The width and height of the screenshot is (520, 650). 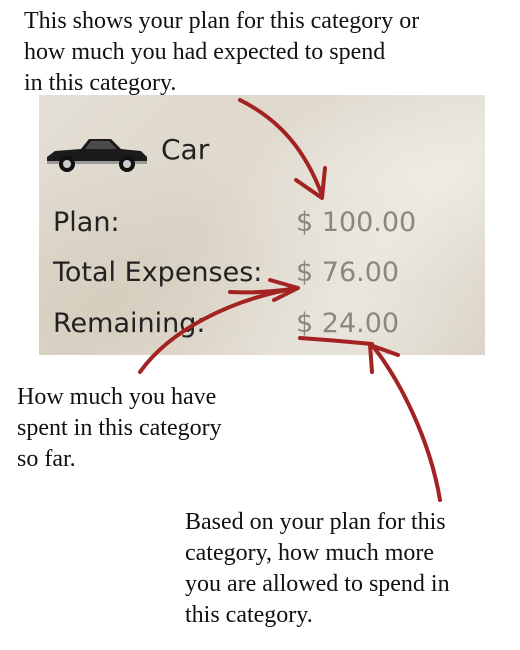 What do you see at coordinates (348, 323) in the screenshot?
I see `remaining-value: $ 24.00` at bounding box center [348, 323].